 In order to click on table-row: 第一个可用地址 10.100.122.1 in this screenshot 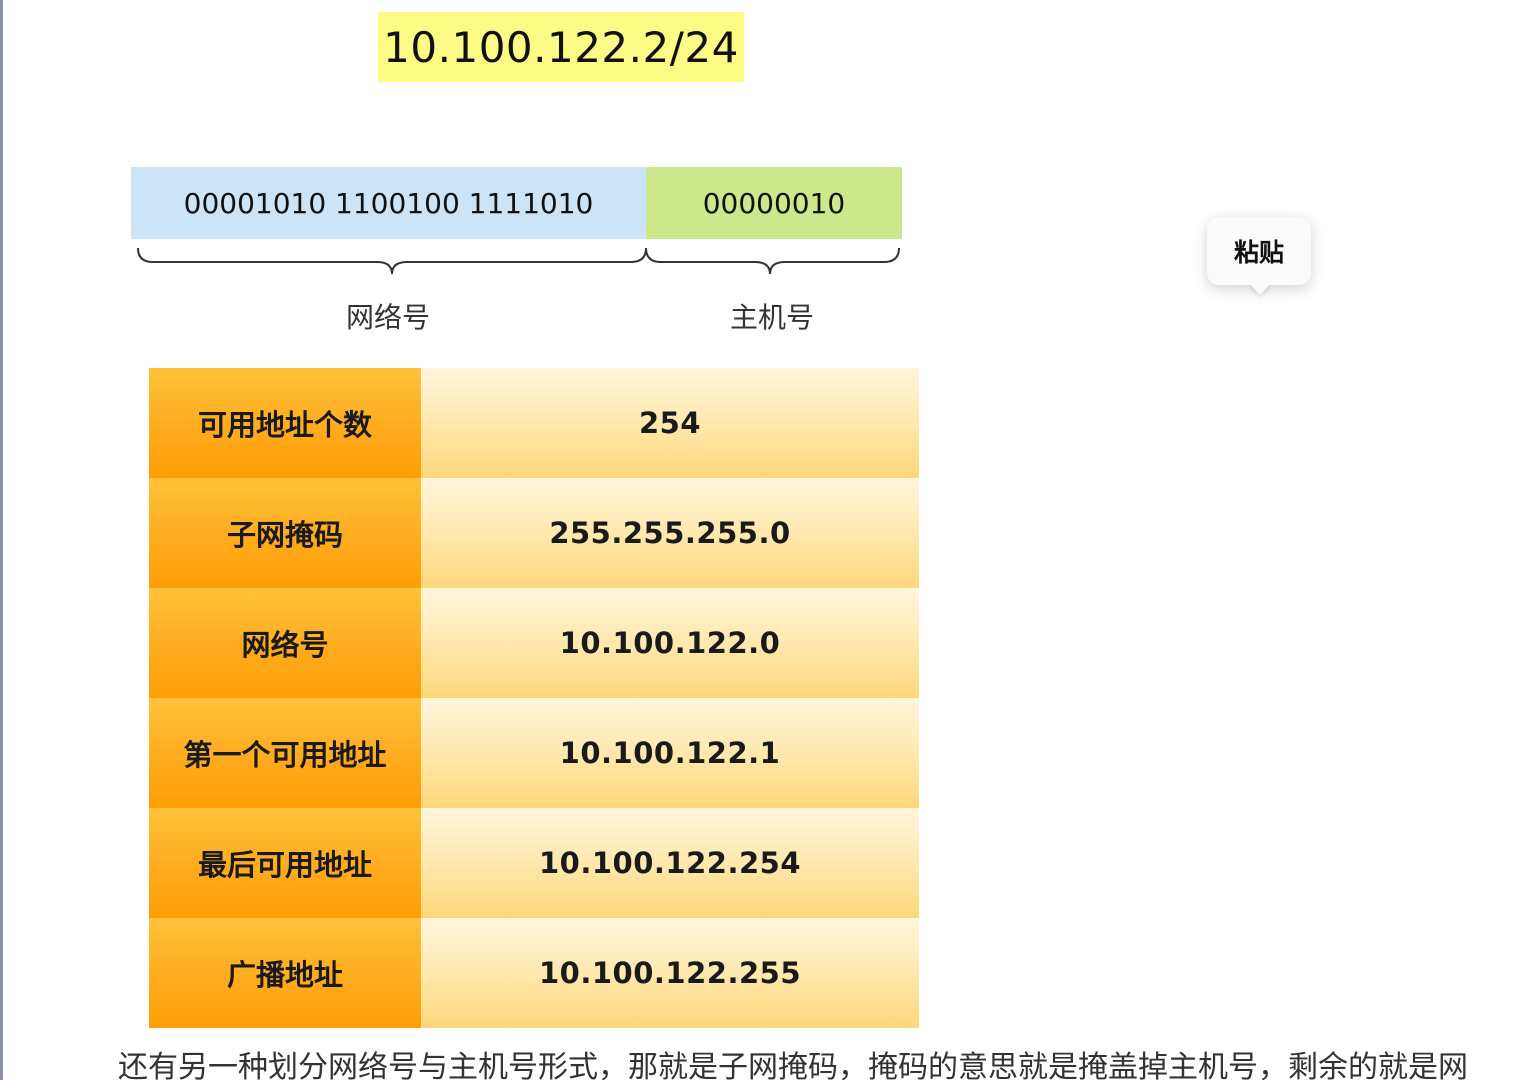, I will do `click(534, 753)`.